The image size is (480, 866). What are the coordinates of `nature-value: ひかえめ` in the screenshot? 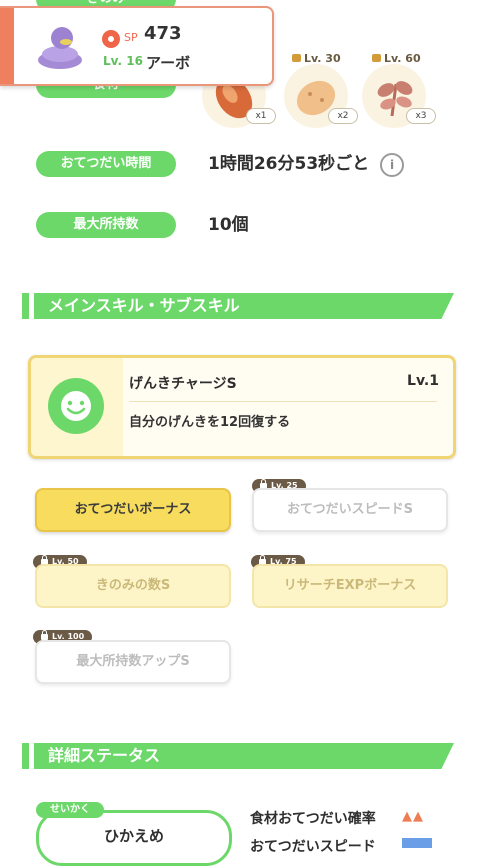 It's located at (133, 836).